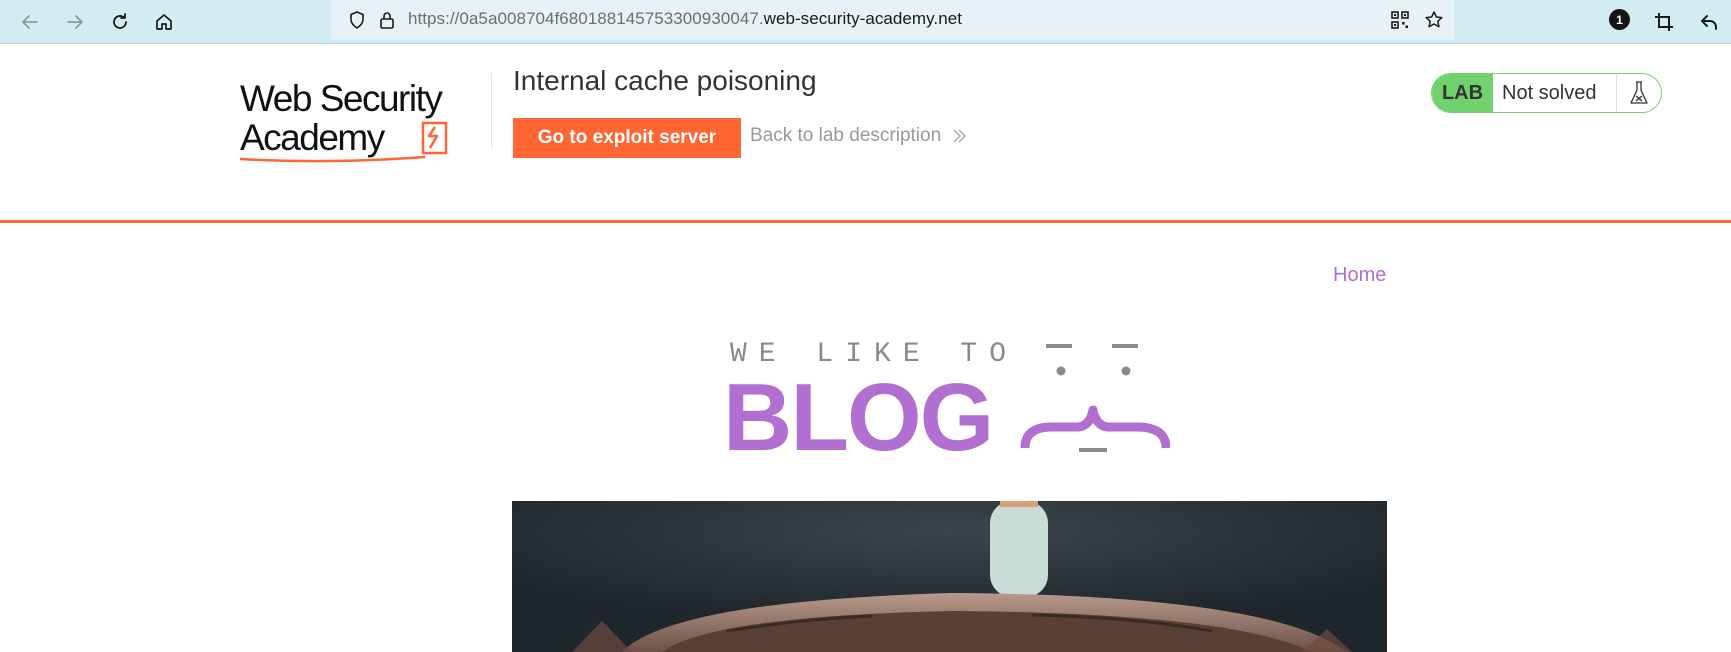 This screenshot has height=652, width=1731. I want to click on blog-hero-image, so click(949, 576).